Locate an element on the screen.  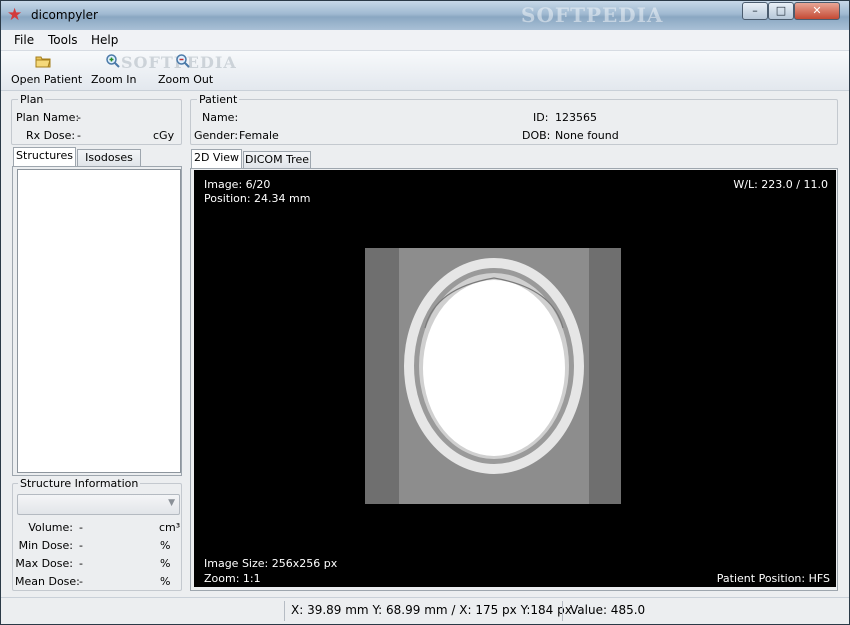
min-dose-label: Min Dose: is located at coordinates (45, 545).